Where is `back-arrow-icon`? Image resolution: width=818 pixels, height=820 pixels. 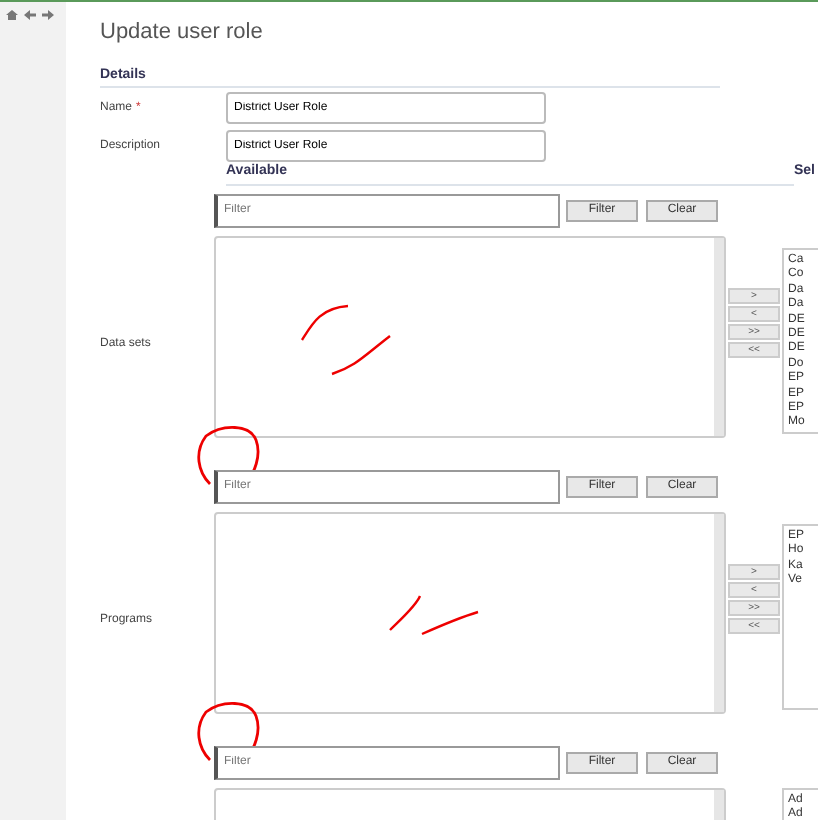
back-arrow-icon is located at coordinates (30, 15).